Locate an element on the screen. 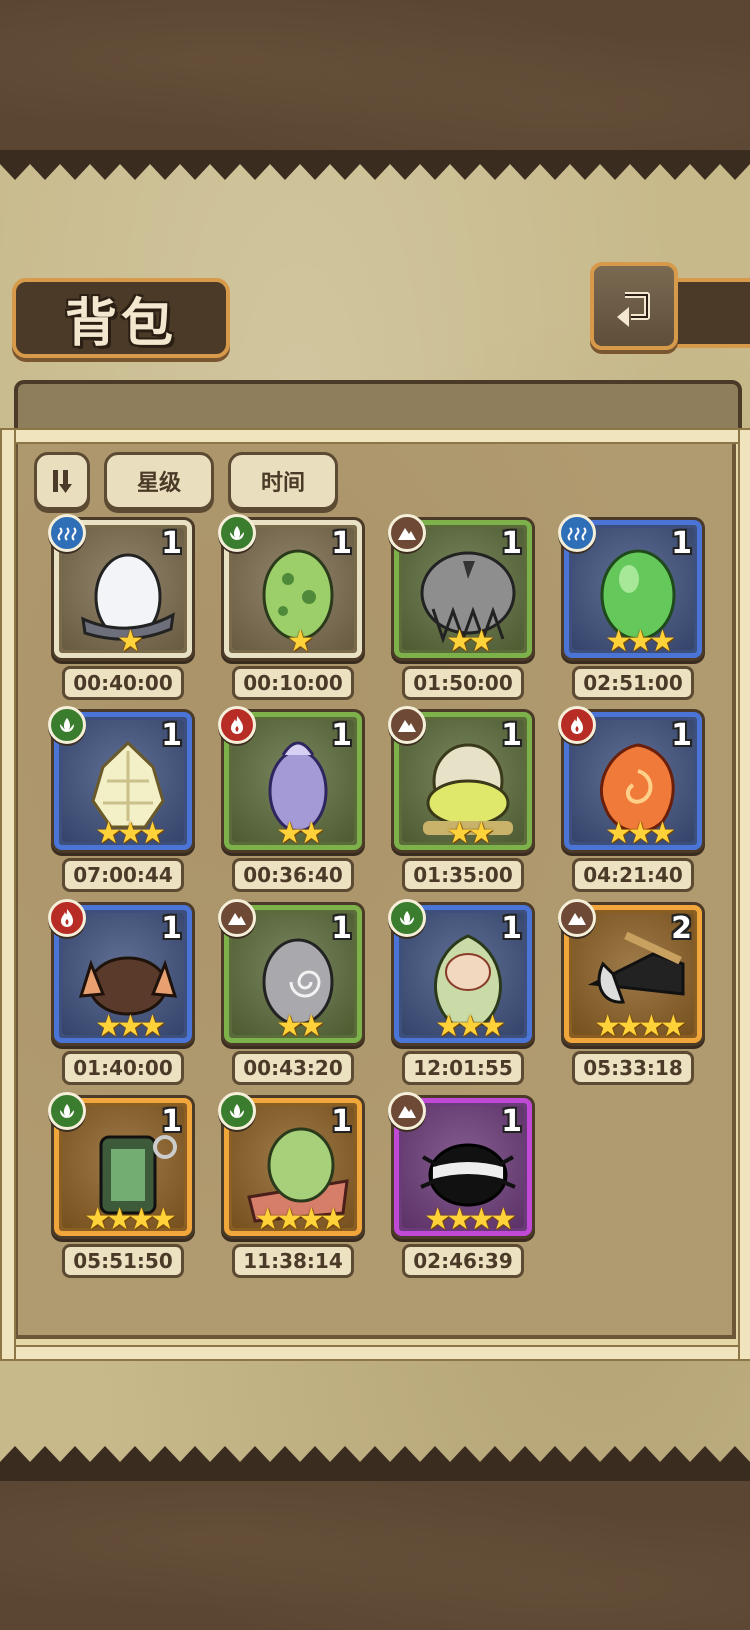  egg-card: ★★★ 1 01:40:00 is located at coordinates (120, 1000).